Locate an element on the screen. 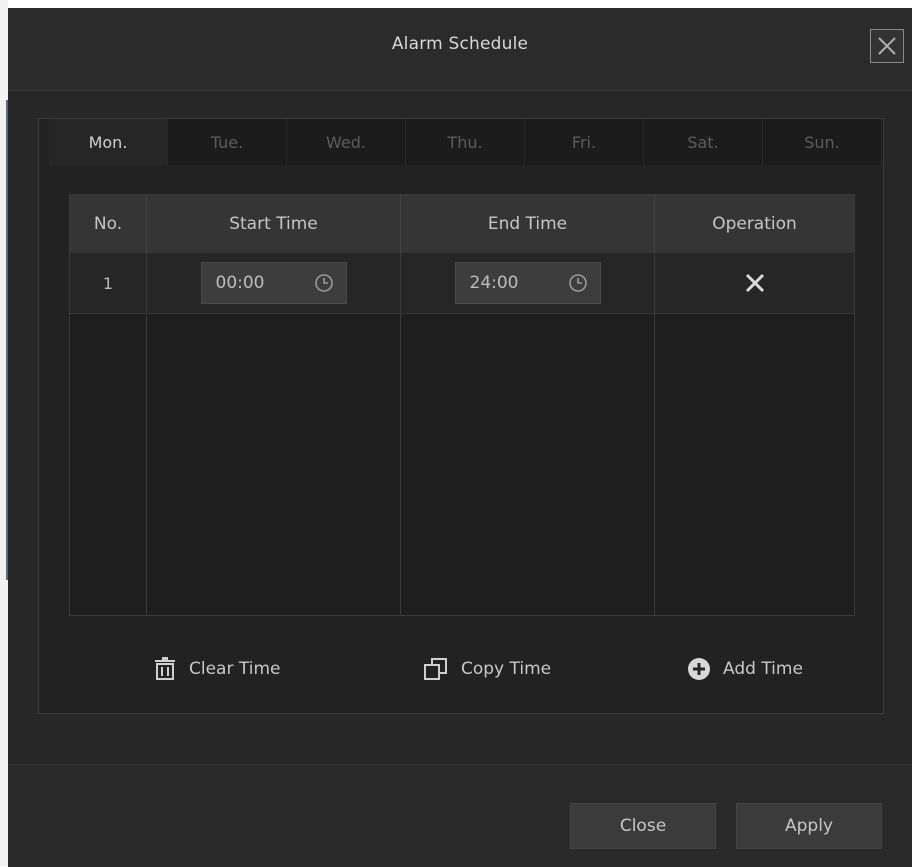 Image resolution: width=912 pixels, height=867 pixels. end-time-cell: 24:00 is located at coordinates (528, 283).